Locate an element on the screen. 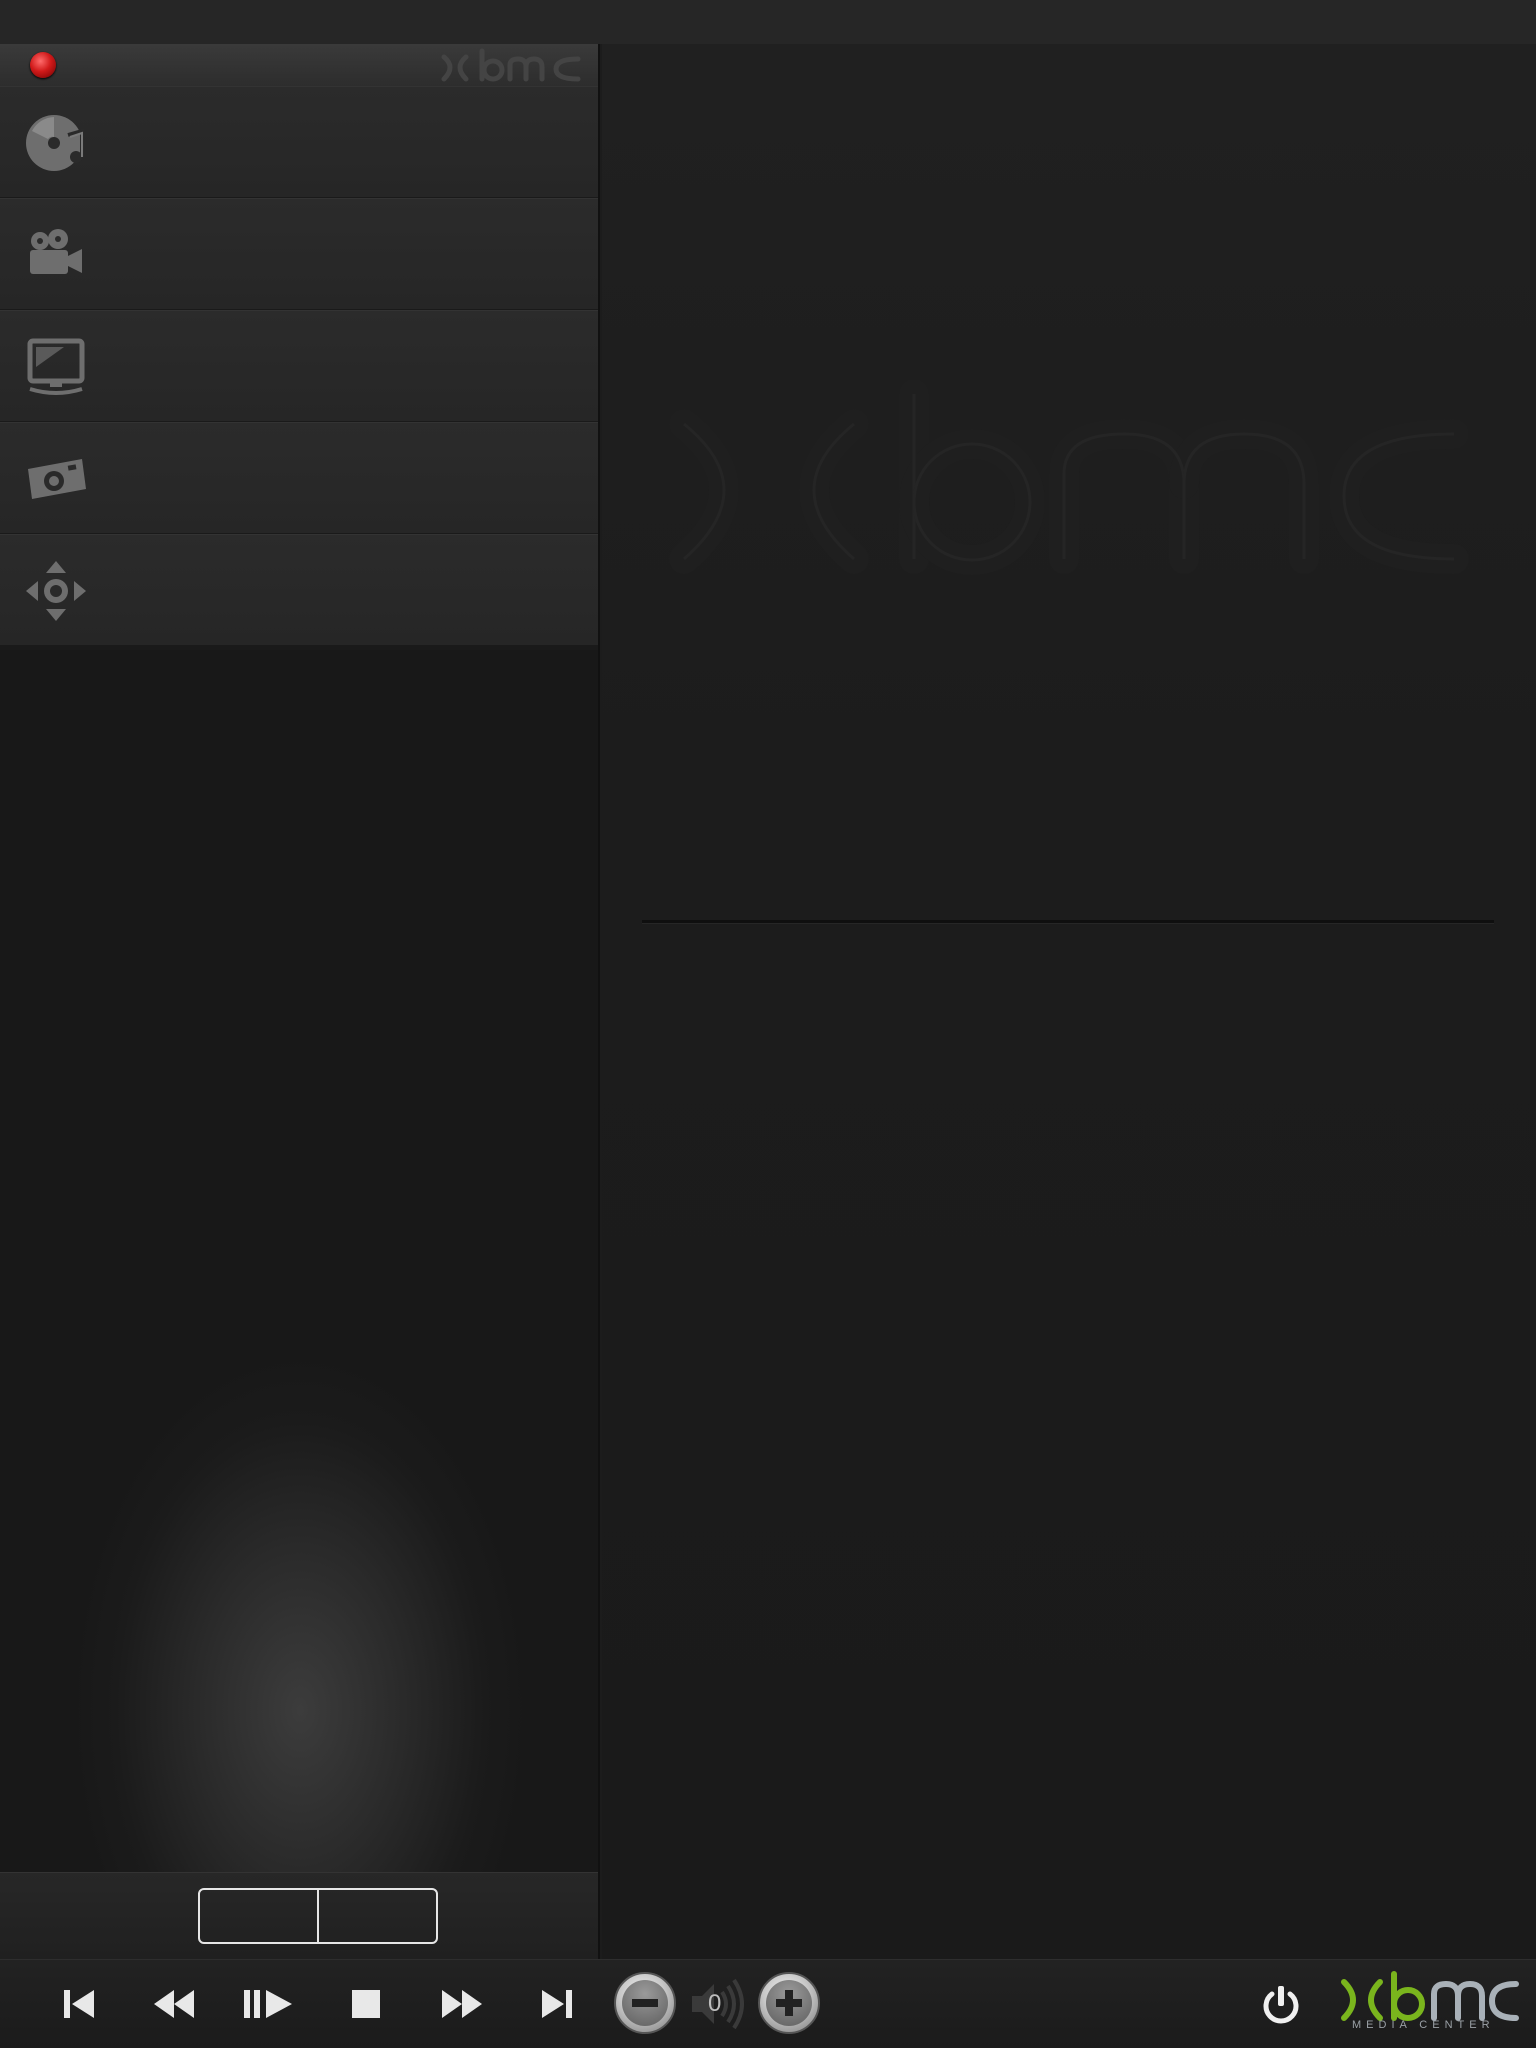 This screenshot has width=1536, height=2048. tv-monitor-icon is located at coordinates (56, 366).